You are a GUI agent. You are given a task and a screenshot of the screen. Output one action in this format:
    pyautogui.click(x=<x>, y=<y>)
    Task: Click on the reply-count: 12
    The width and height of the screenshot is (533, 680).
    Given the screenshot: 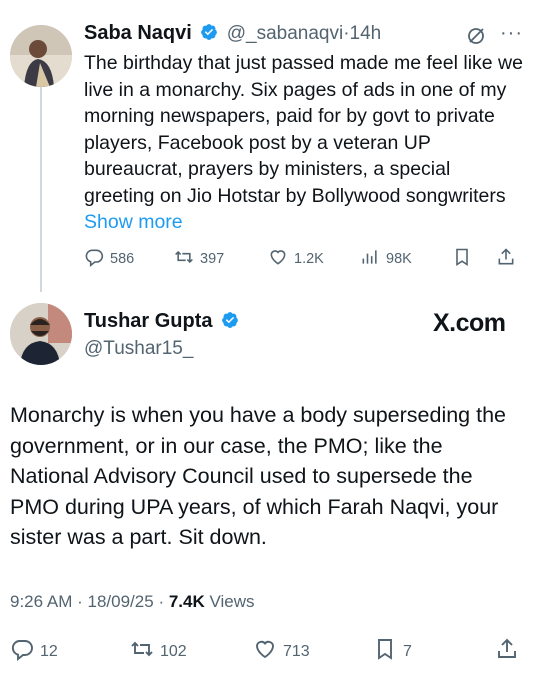 What is the action you would take?
    pyautogui.click(x=49, y=651)
    